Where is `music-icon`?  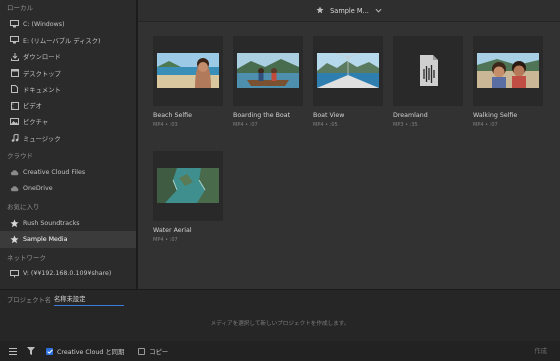
music-icon is located at coordinates (14, 138).